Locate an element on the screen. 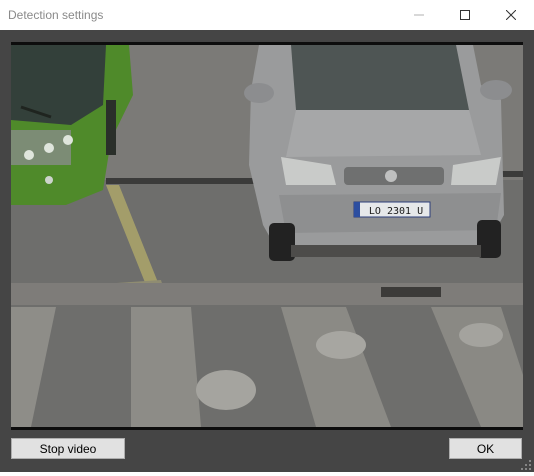 The image size is (534, 476). license-plate-text: LO 2301 U is located at coordinates (396, 211).